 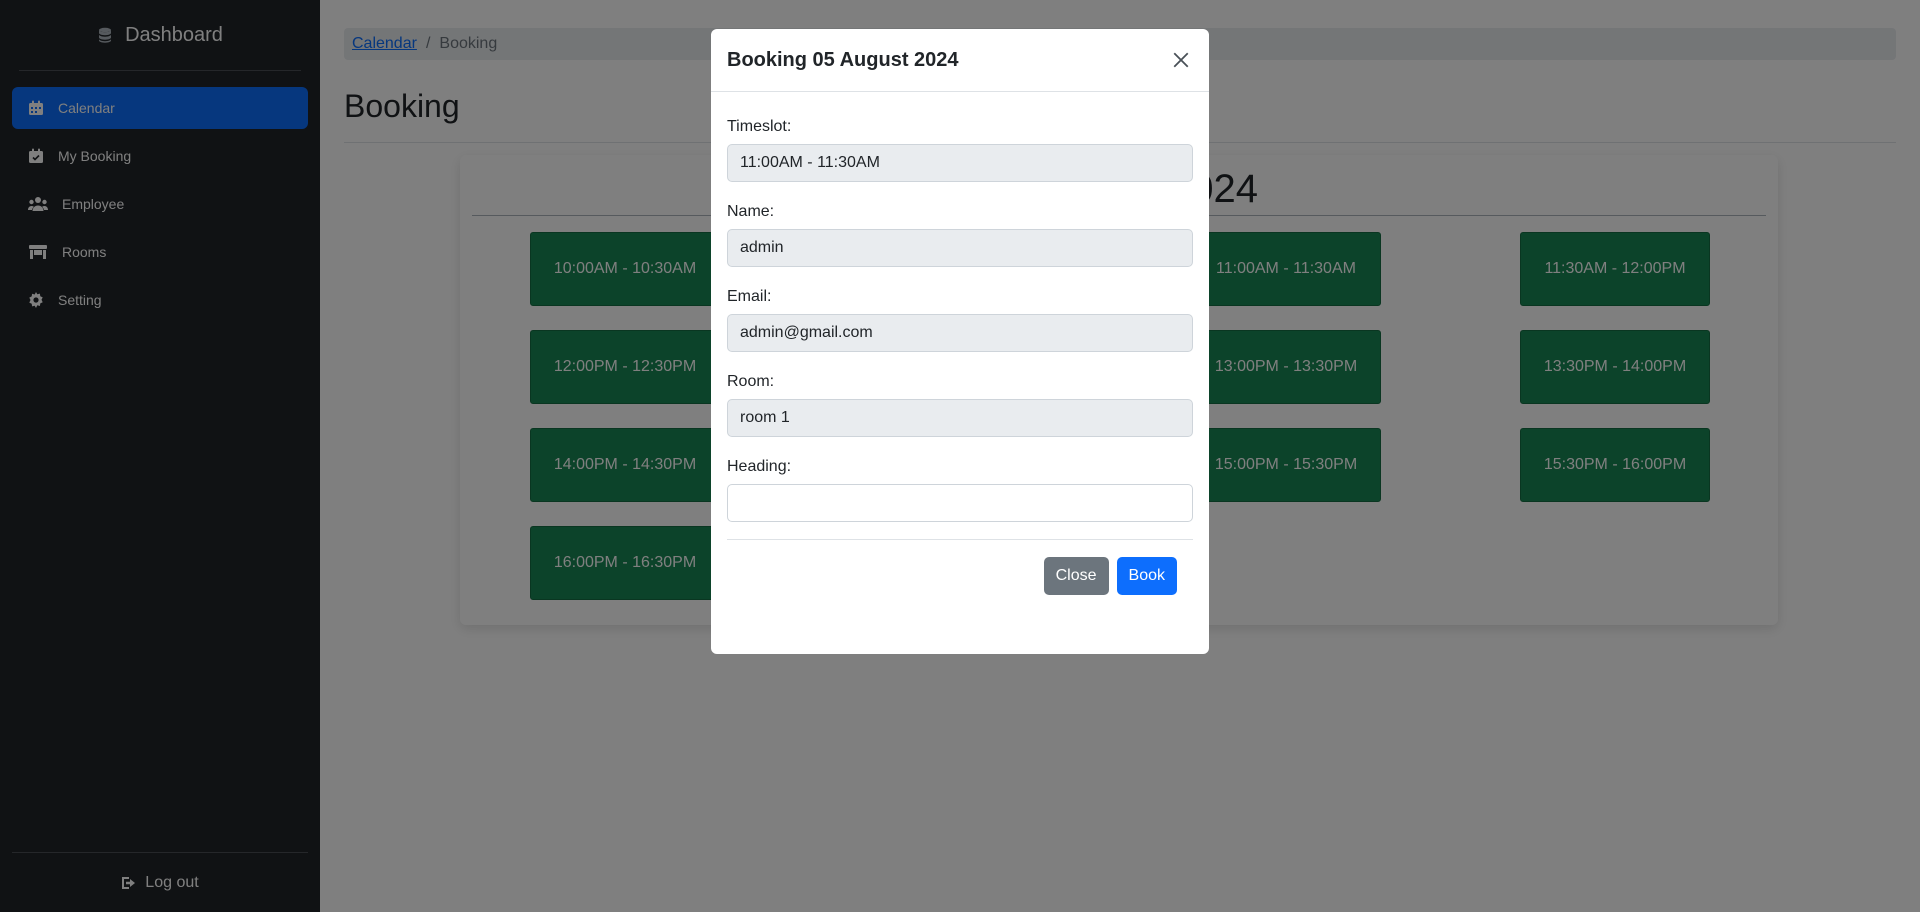 I want to click on heading-field, so click(x=960, y=503).